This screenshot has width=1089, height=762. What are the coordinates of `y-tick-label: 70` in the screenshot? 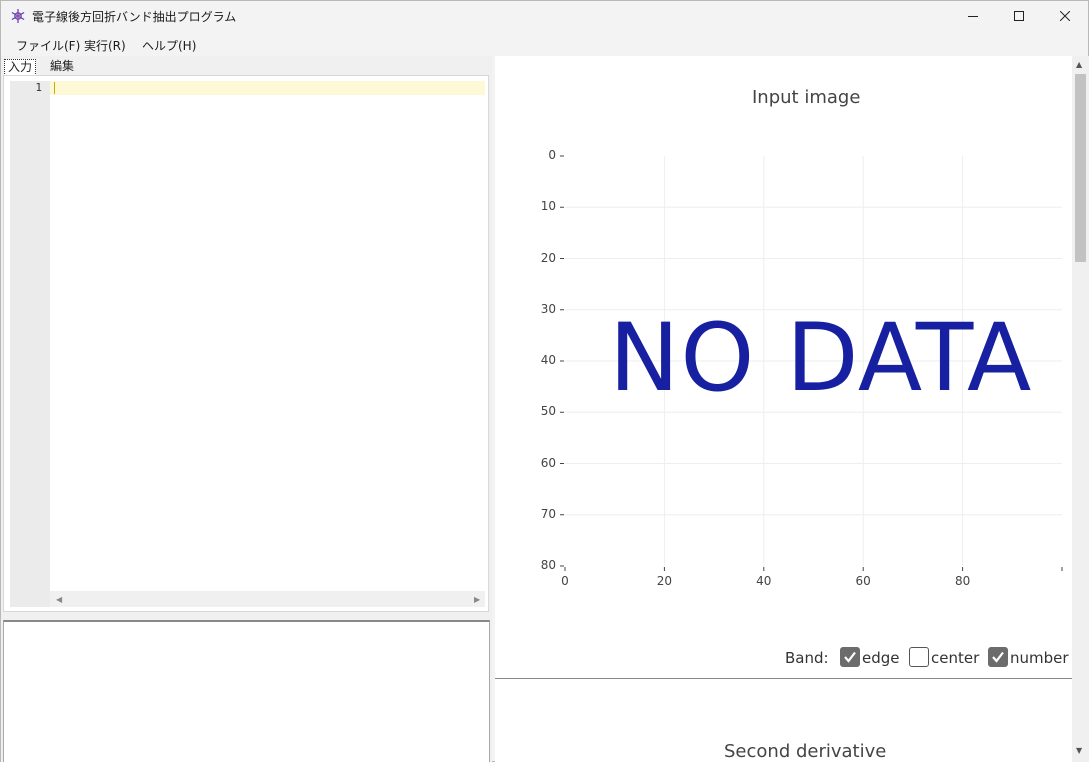 It's located at (548, 513).